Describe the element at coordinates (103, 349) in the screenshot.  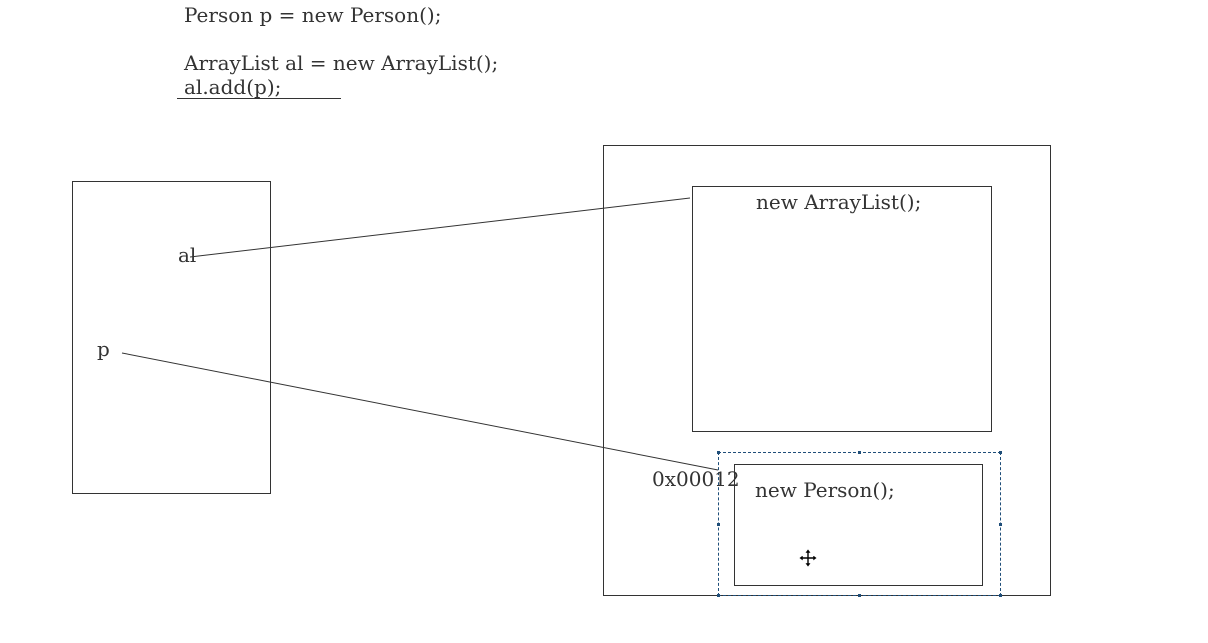
I see `stack-var-p: p` at that location.